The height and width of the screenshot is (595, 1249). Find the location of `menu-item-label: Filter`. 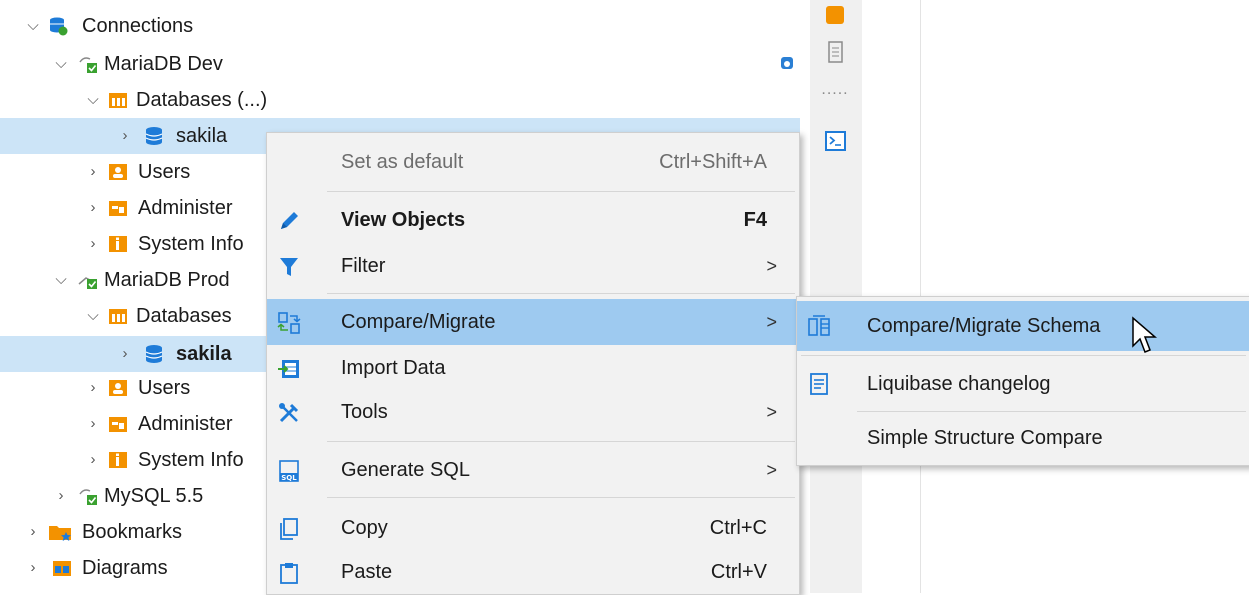

menu-item-label: Filter is located at coordinates (363, 266).